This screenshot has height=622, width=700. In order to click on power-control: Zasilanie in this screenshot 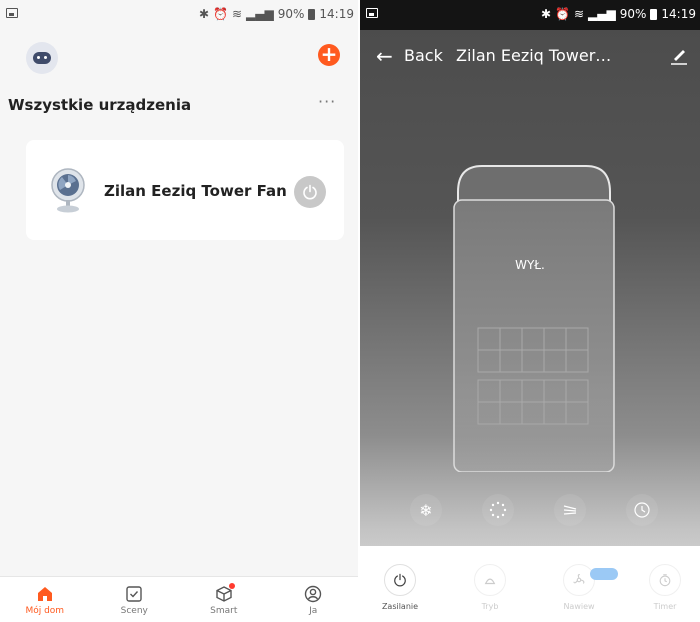, I will do `click(400, 587)`.